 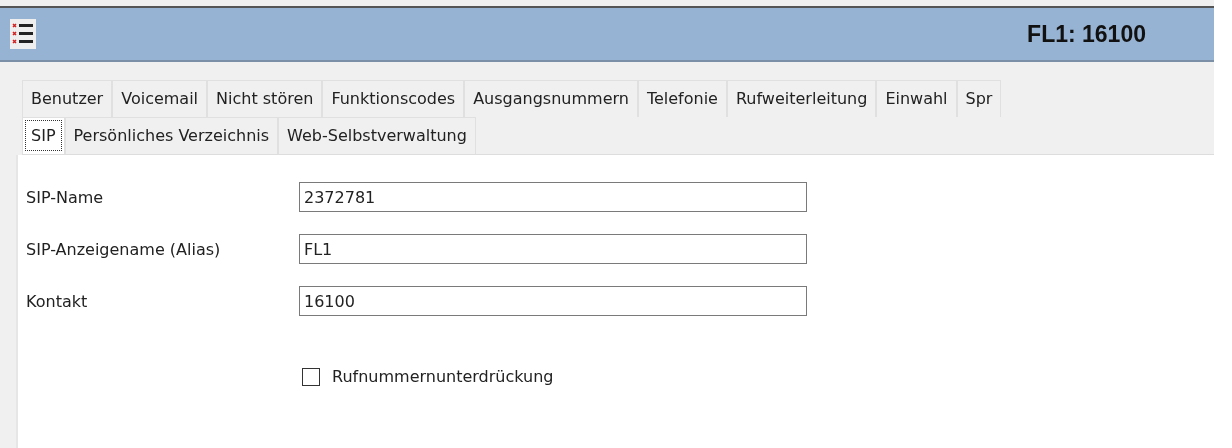 I want to click on checkbox, so click(x=311, y=376).